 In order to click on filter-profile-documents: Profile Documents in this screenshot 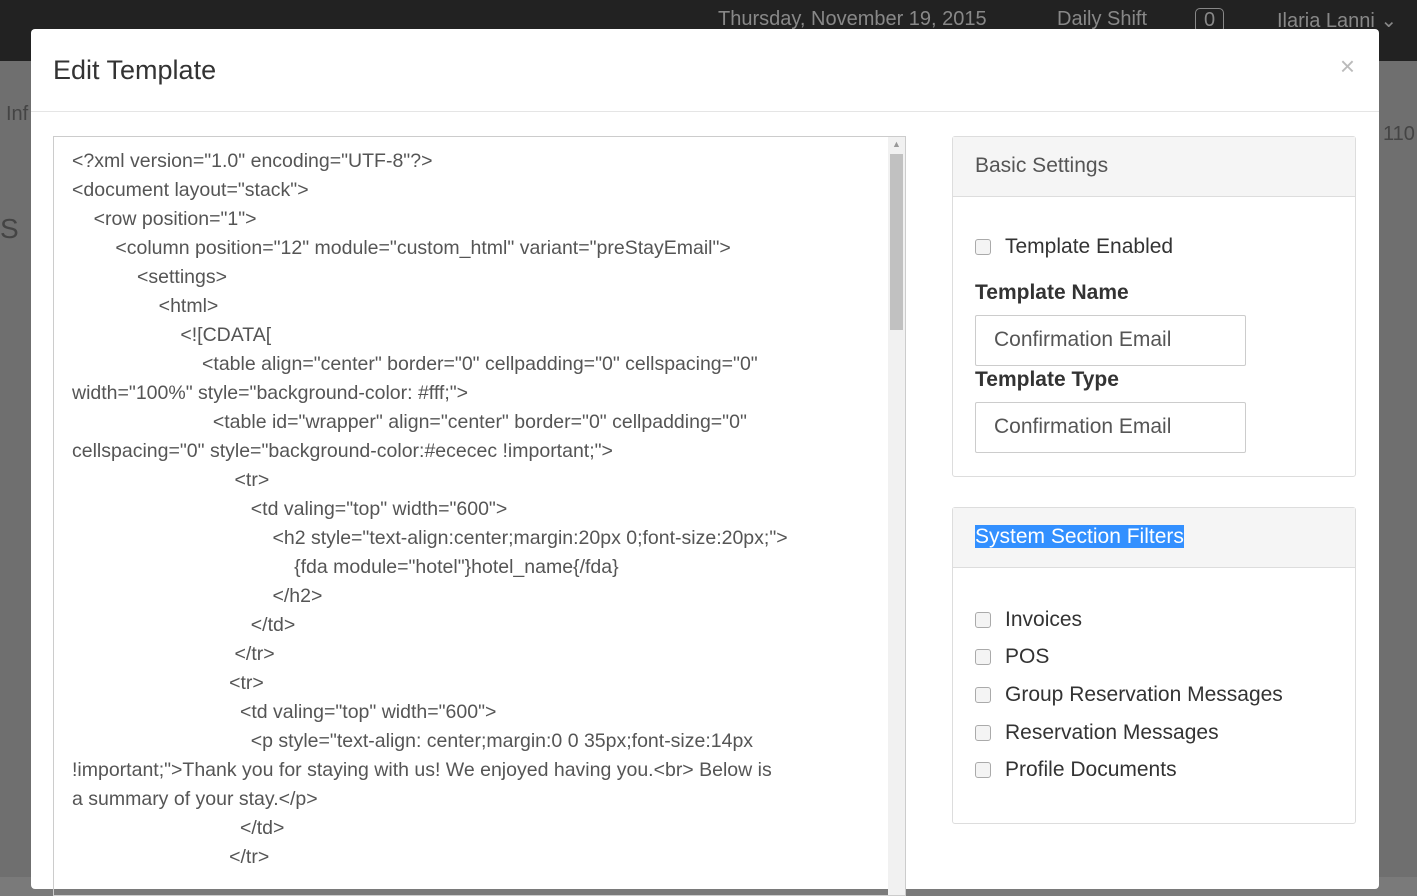, I will do `click(1076, 770)`.